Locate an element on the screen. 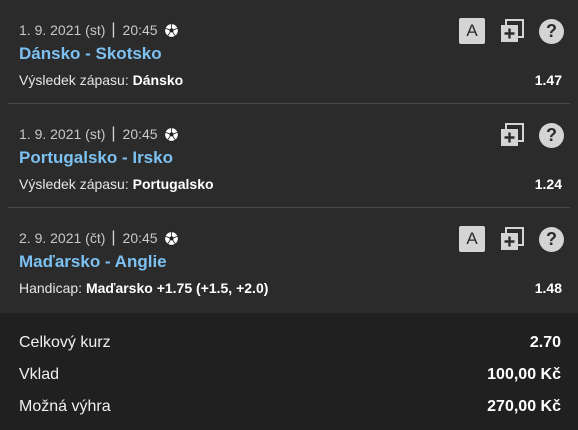 This screenshot has height=430, width=578. stake-row: Vklad 100,00 Kč is located at coordinates (290, 375).